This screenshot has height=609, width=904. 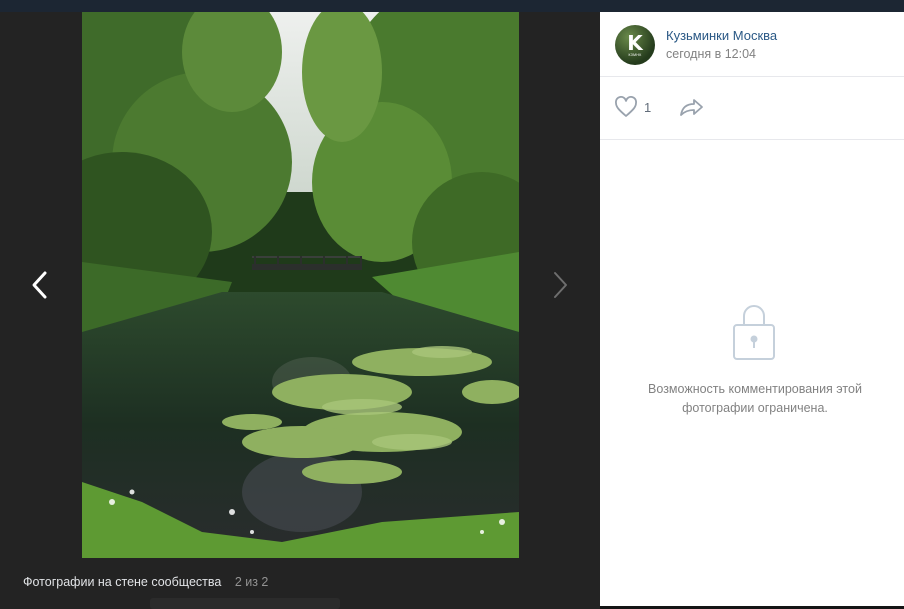 I want to click on chevron-left-icon, so click(x=39, y=285).